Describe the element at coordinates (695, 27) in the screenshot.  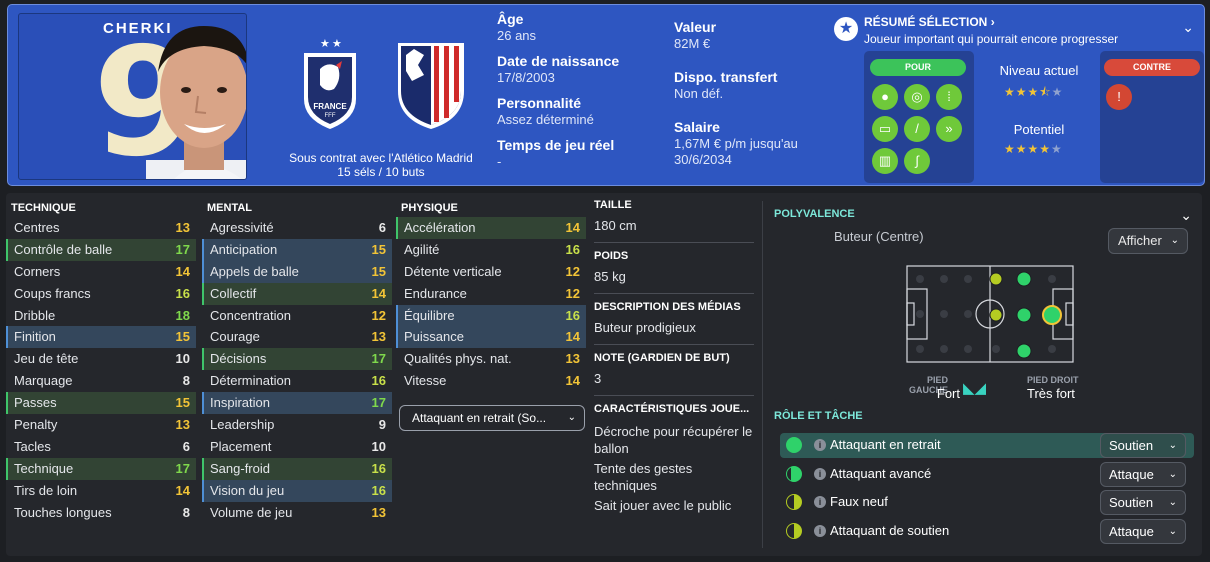
I see `value-label: Valeur` at that location.